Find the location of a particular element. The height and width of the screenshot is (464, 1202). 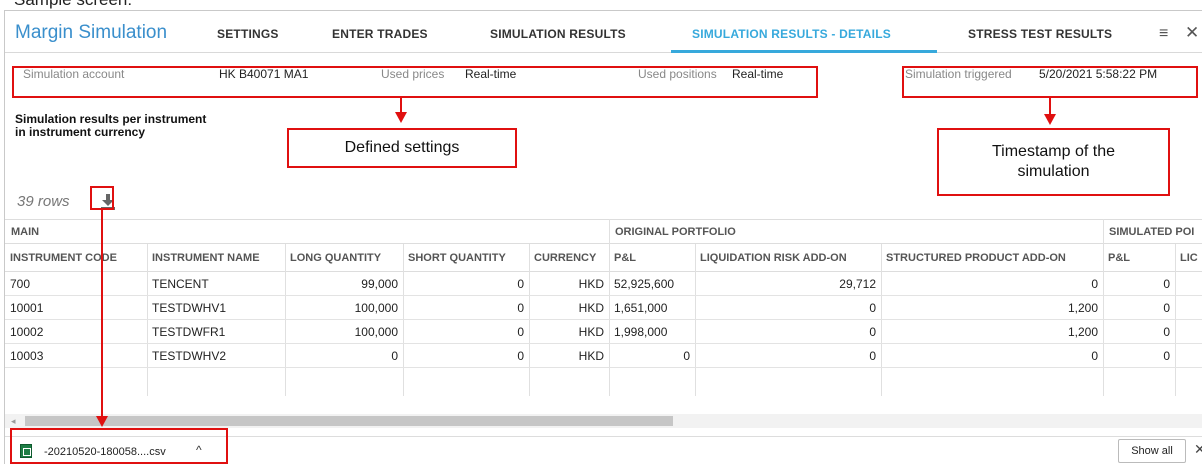

callout-timestamp: Timestamp of the simulation is located at coordinates (1053, 162).